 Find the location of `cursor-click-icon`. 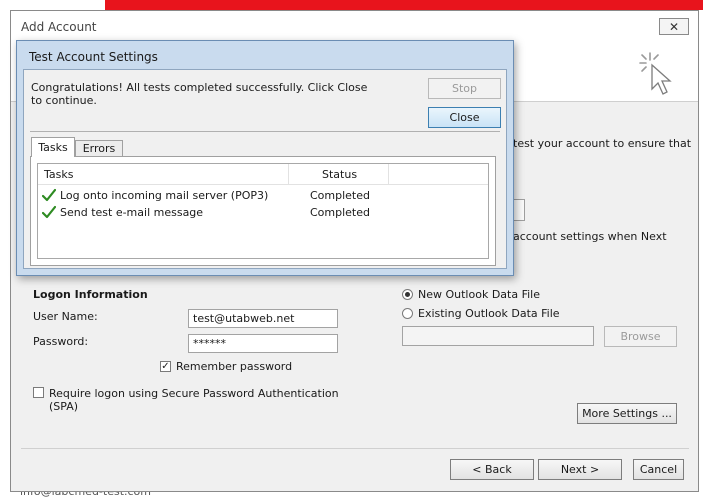

cursor-click-icon is located at coordinates (655, 73).